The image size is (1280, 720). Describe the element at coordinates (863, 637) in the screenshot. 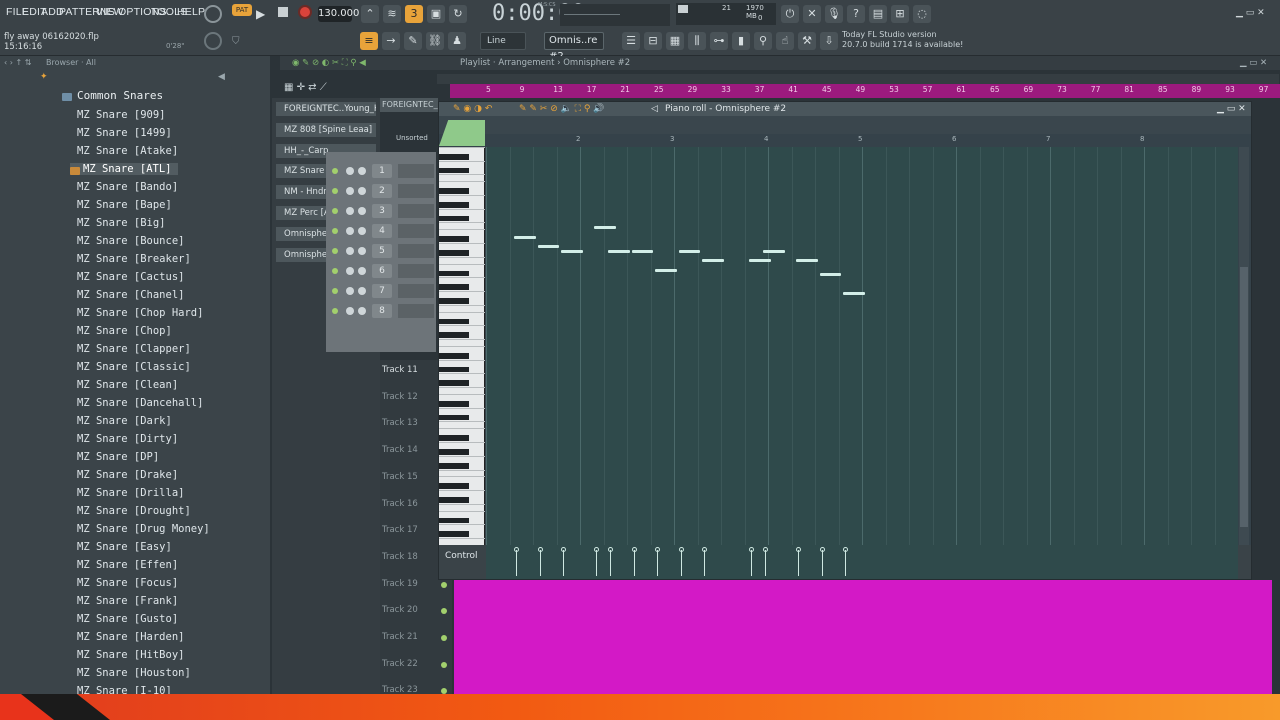

I see `playlist-pattern-clip` at that location.